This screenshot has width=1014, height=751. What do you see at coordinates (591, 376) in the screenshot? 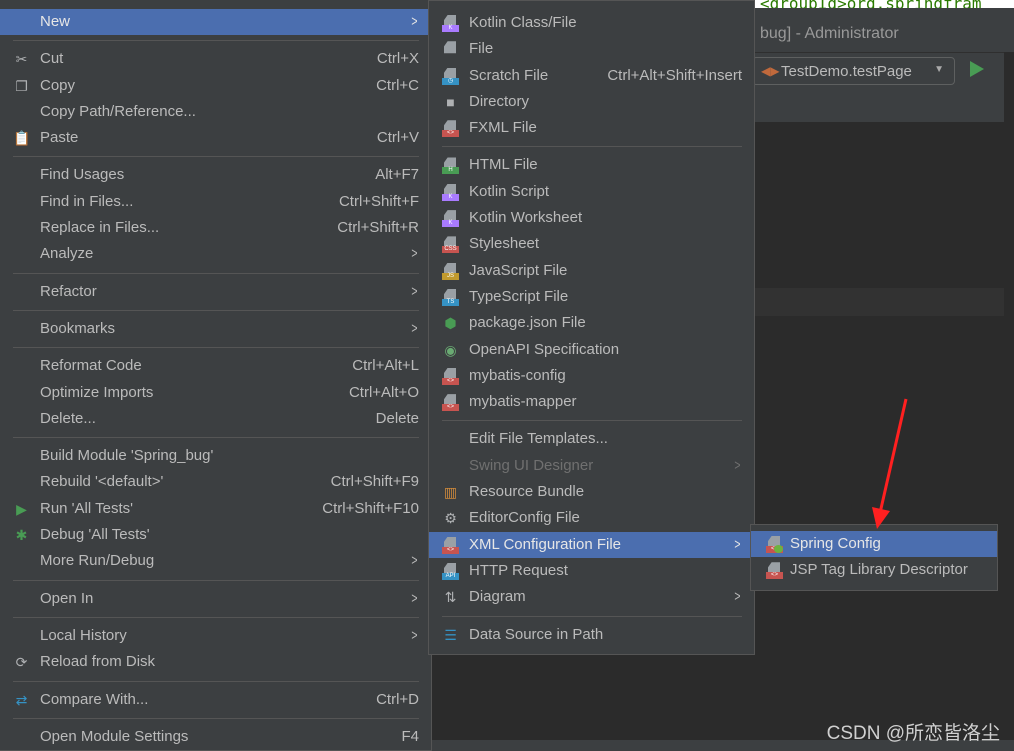
I see `menu-item-mybatis-config: <> mybatis-config` at bounding box center [591, 376].